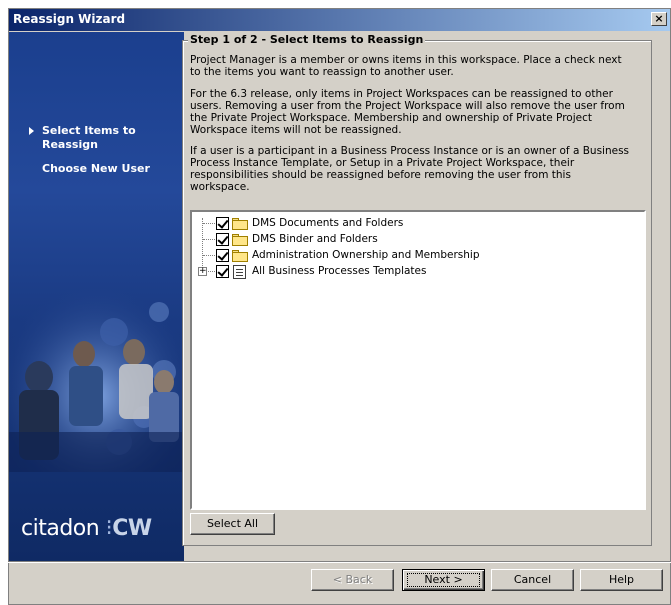 The image size is (671, 605). What do you see at coordinates (132, 528) in the screenshot?
I see `logo-suffix: CW` at bounding box center [132, 528].